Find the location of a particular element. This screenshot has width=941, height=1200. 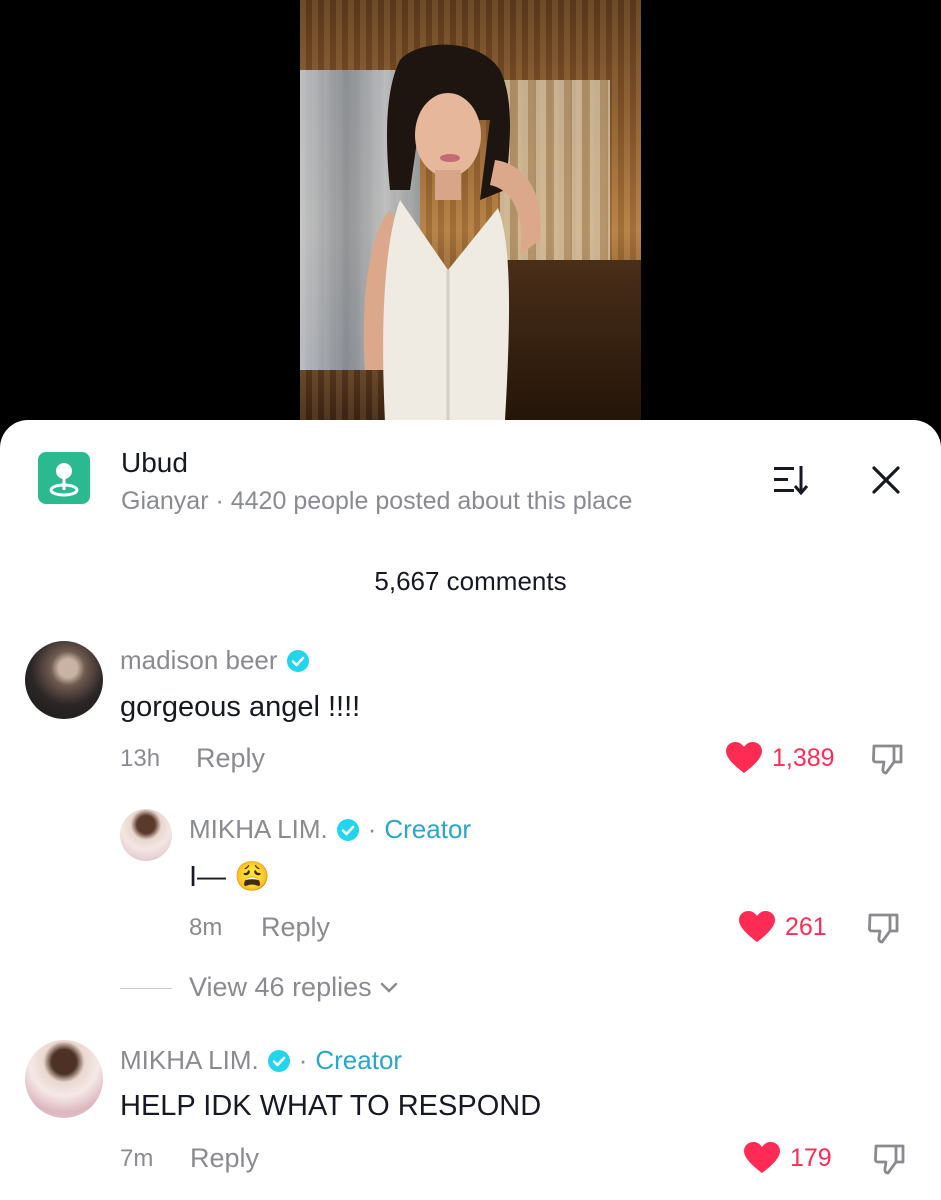

view-replies-button: View 46 replies is located at coordinates (293, 987).